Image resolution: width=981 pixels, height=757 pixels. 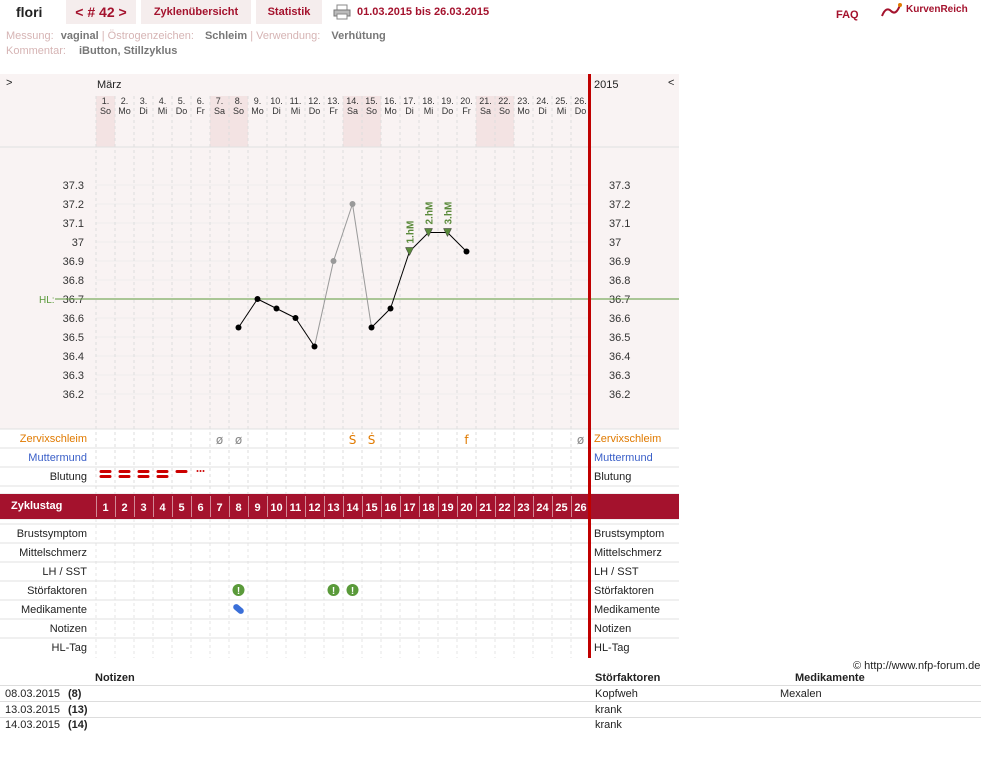 What do you see at coordinates (628, 678) in the screenshot?
I see `stoer-header: Störfaktoren` at bounding box center [628, 678].